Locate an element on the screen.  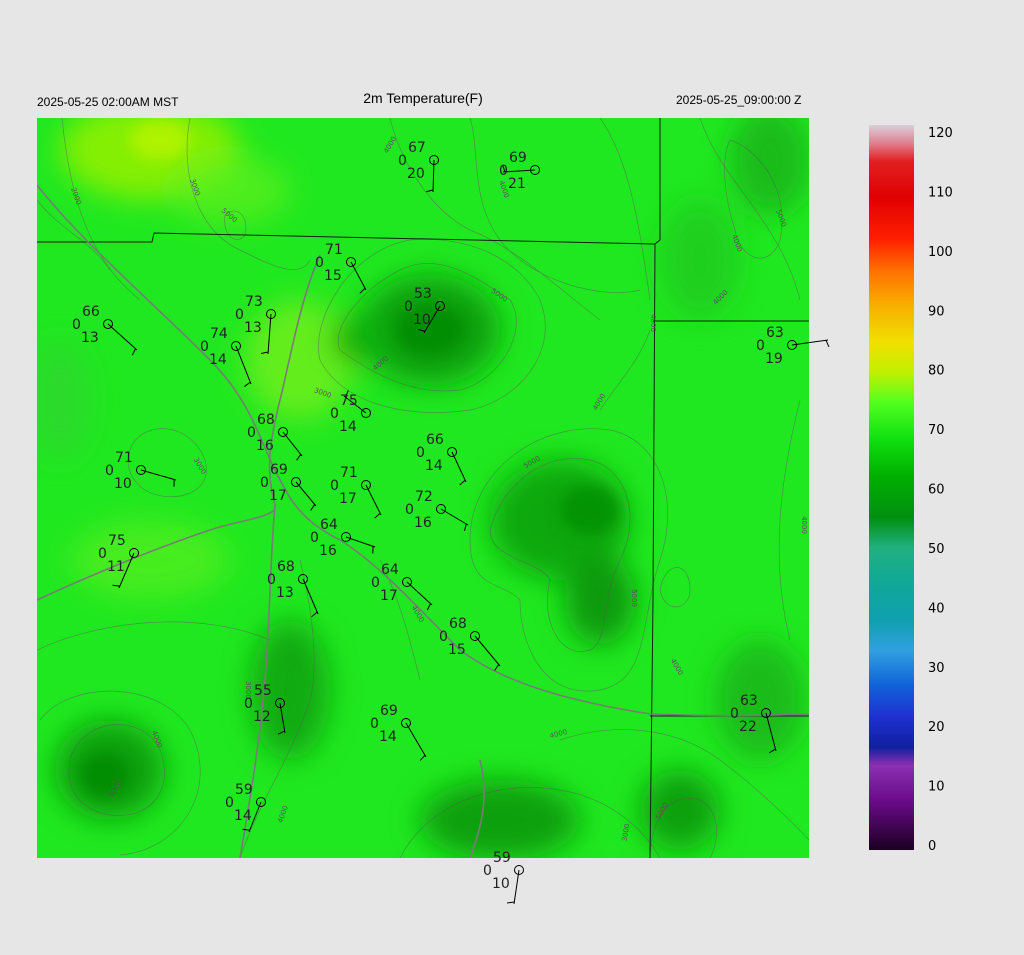
wind-barb is located at coordinates (516, 887).